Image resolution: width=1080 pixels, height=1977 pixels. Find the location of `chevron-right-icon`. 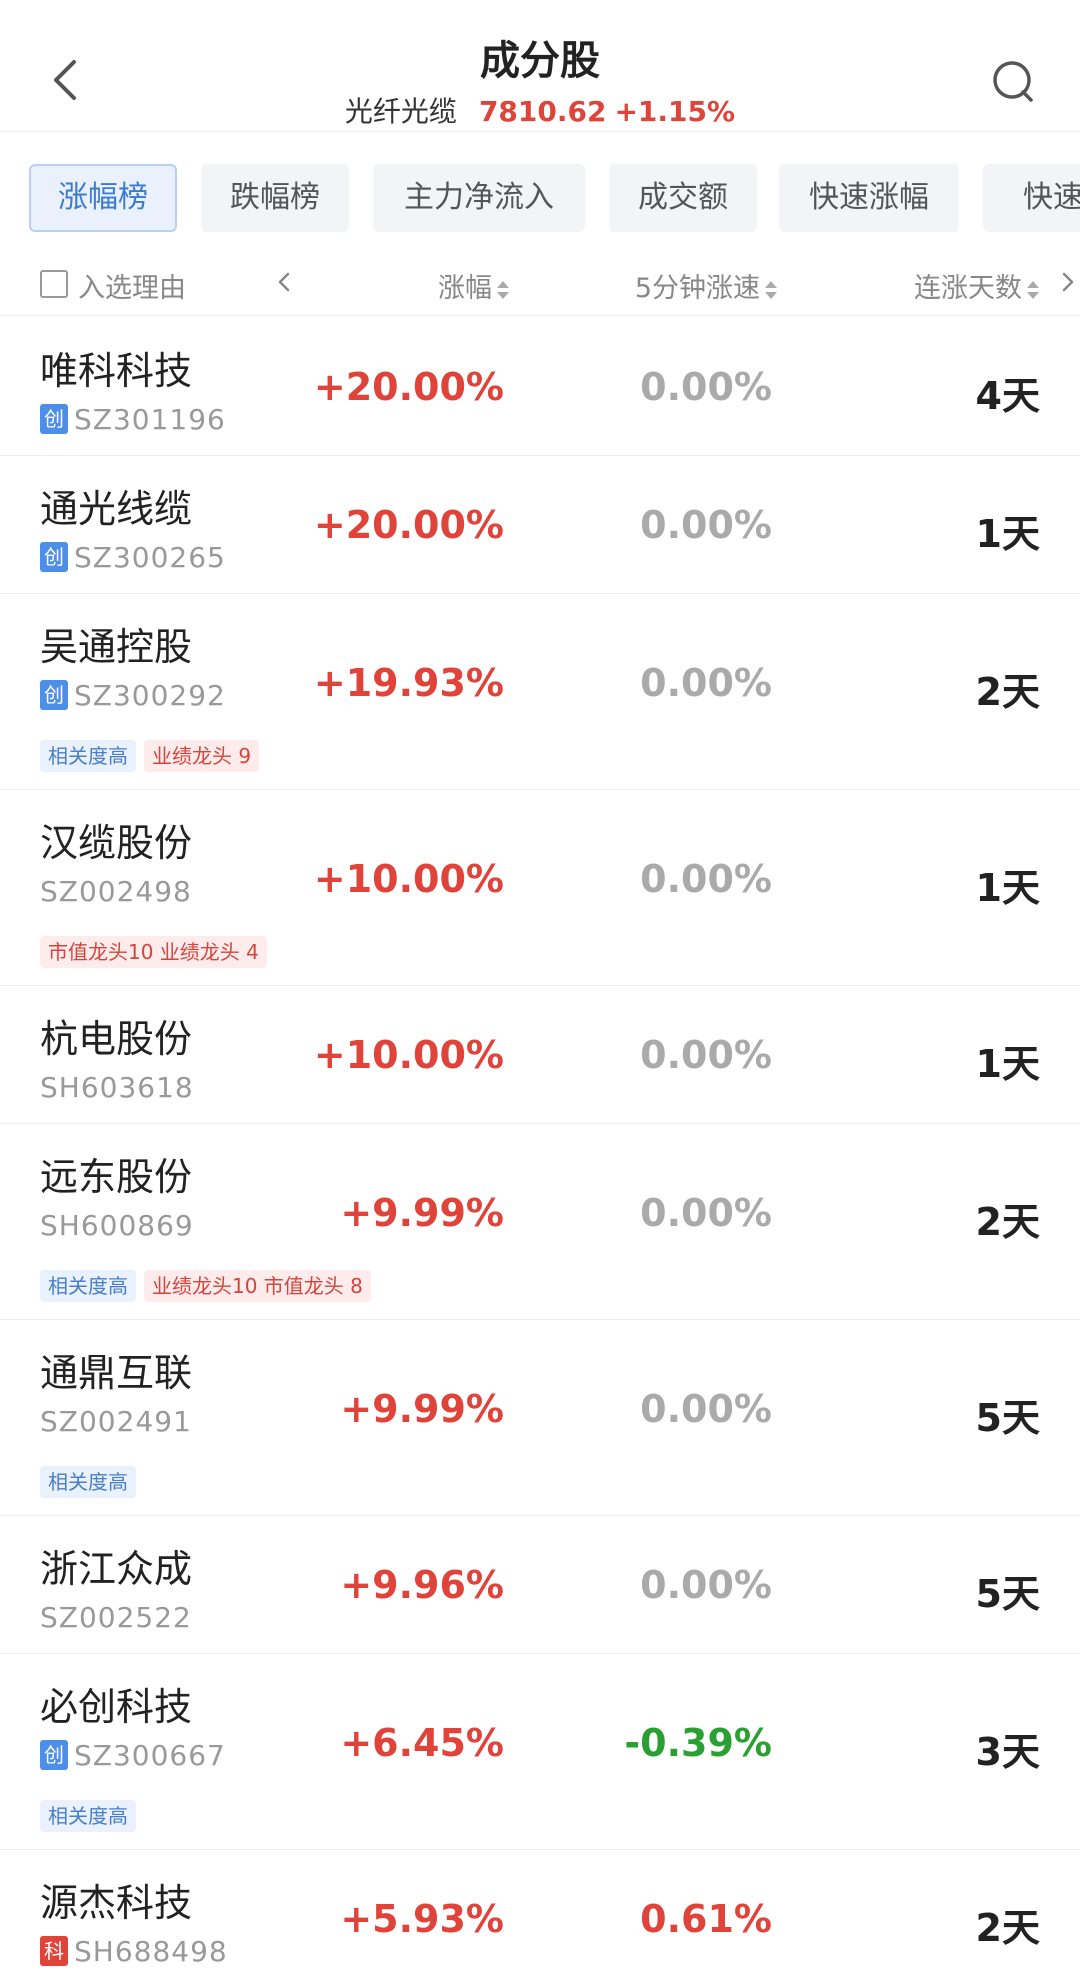

chevron-right-icon is located at coordinates (1068, 282).